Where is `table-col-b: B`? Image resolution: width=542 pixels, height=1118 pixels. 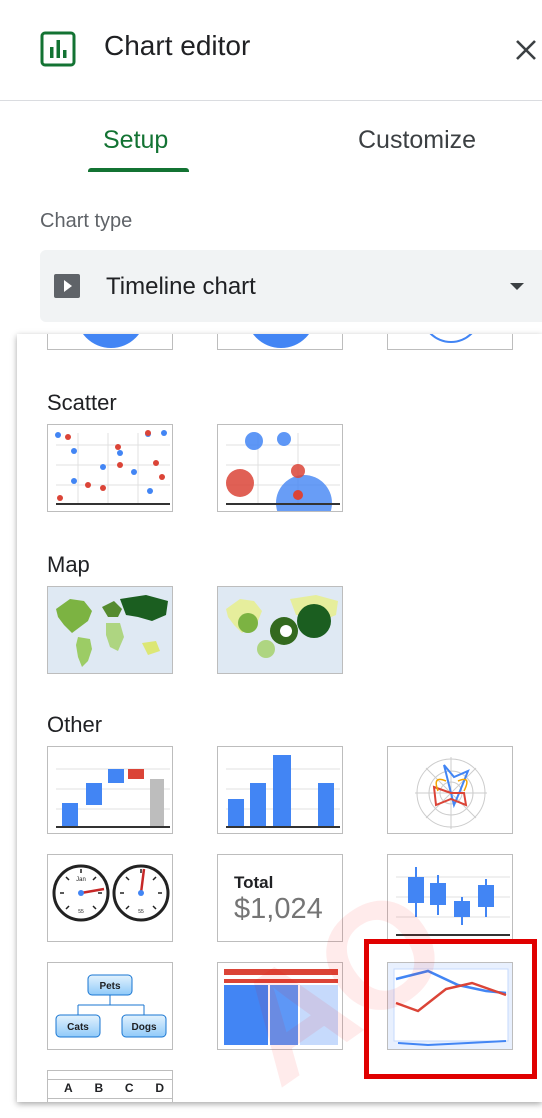 table-col-b: B is located at coordinates (99, 1088).